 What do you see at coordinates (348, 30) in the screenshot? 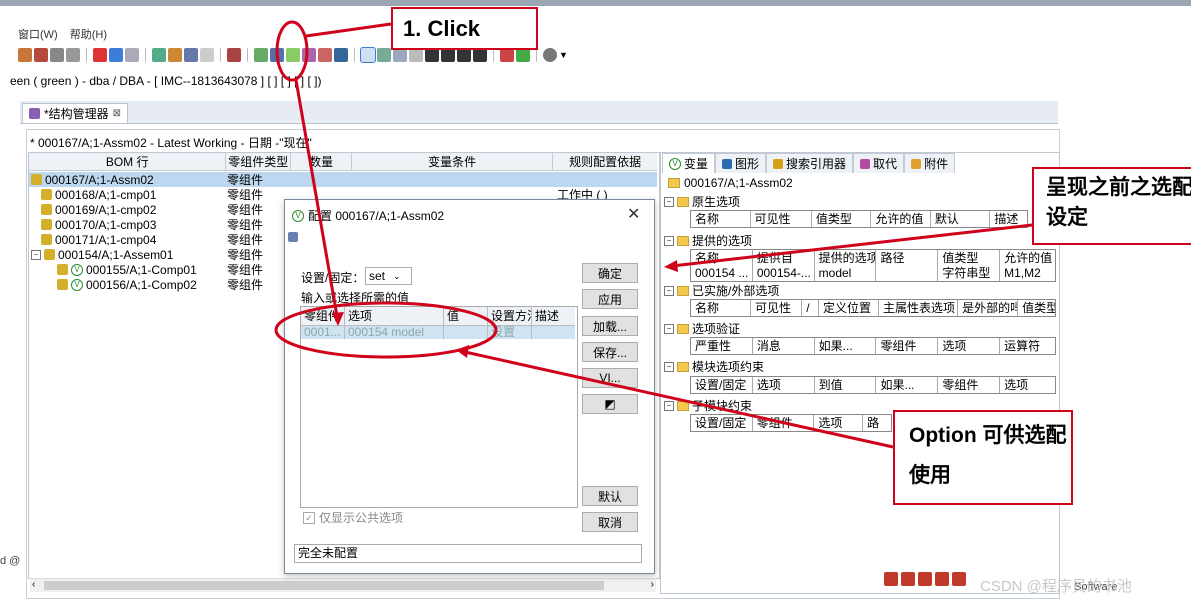
I see `click-callout-arrow` at bounding box center [348, 30].